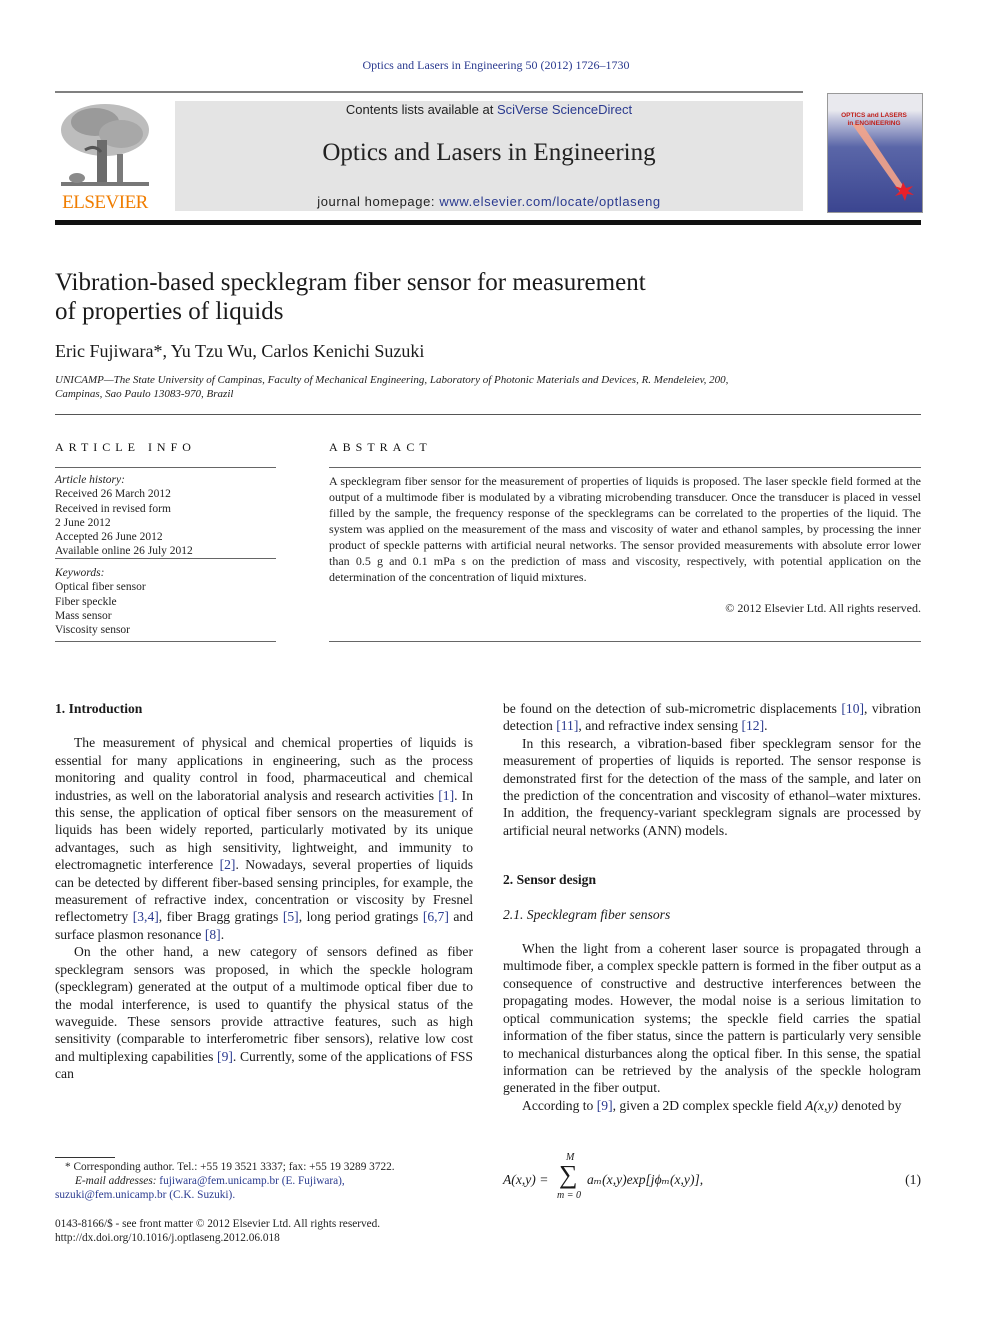  I want to click on text-run: , long period gratings, so click(360, 917).